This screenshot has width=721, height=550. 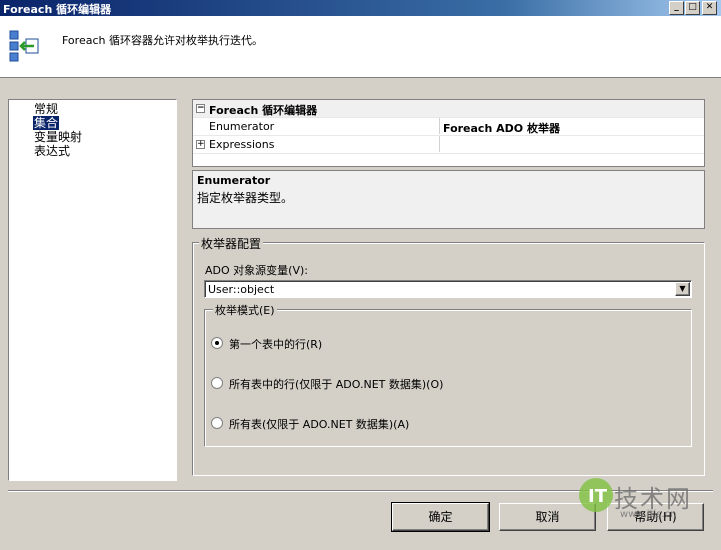 What do you see at coordinates (571, 144) in the screenshot?
I see `grid-row-value` at bounding box center [571, 144].